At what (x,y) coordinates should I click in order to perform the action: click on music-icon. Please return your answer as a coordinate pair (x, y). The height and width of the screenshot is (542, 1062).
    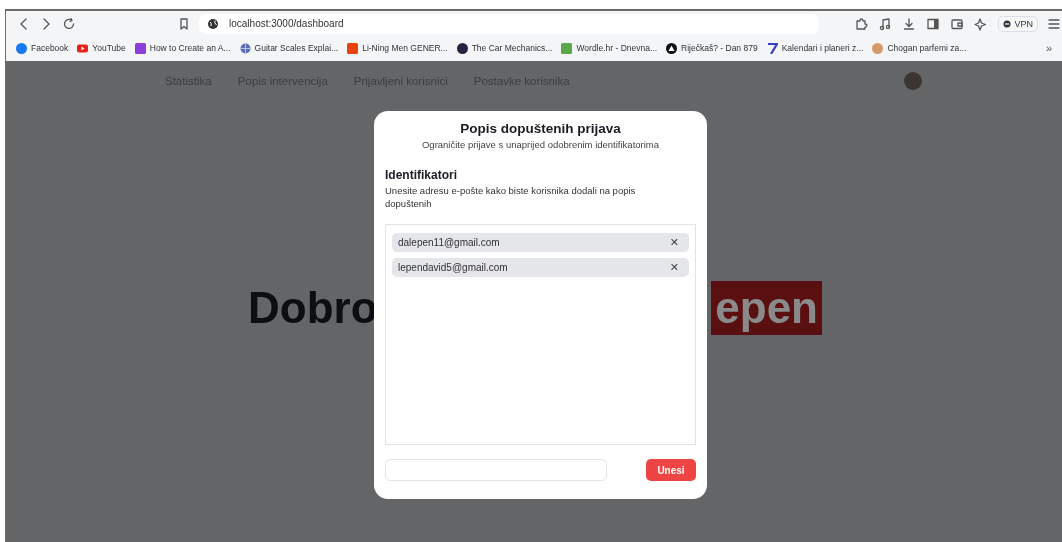
    Looking at the image, I should click on (885, 23).